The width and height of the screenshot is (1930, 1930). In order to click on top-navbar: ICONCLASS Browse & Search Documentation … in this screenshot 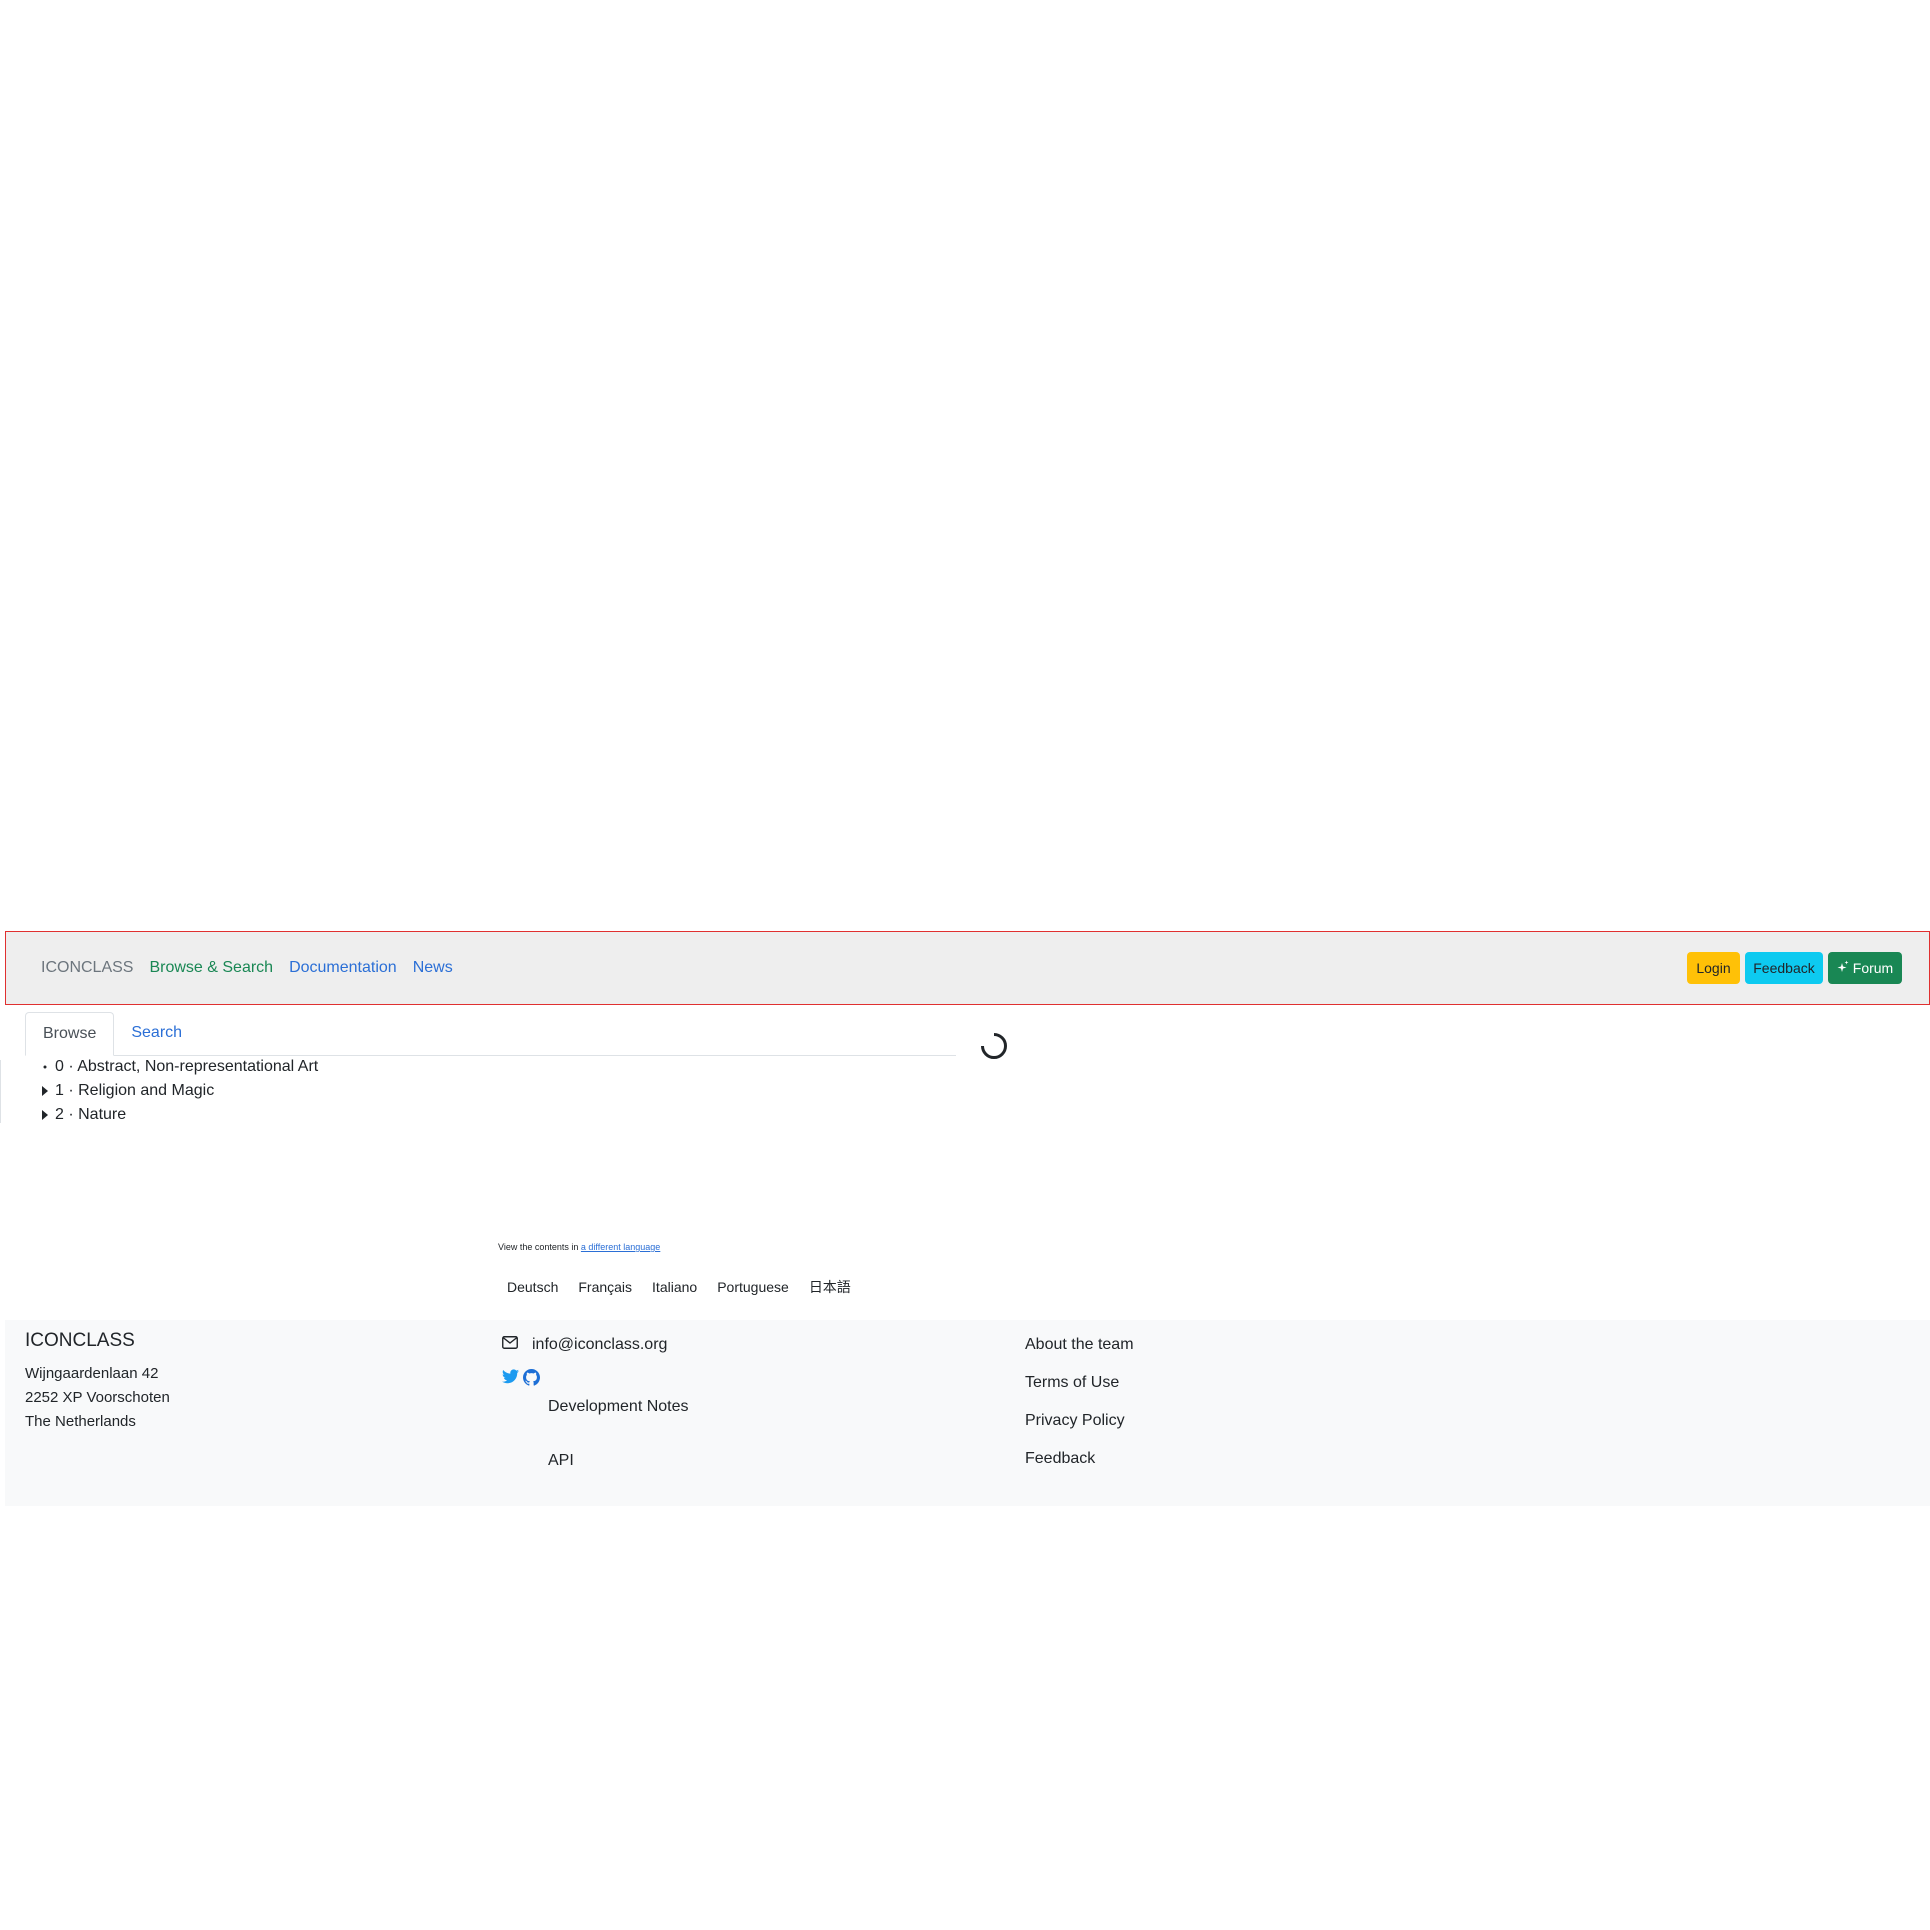, I will do `click(967, 968)`.